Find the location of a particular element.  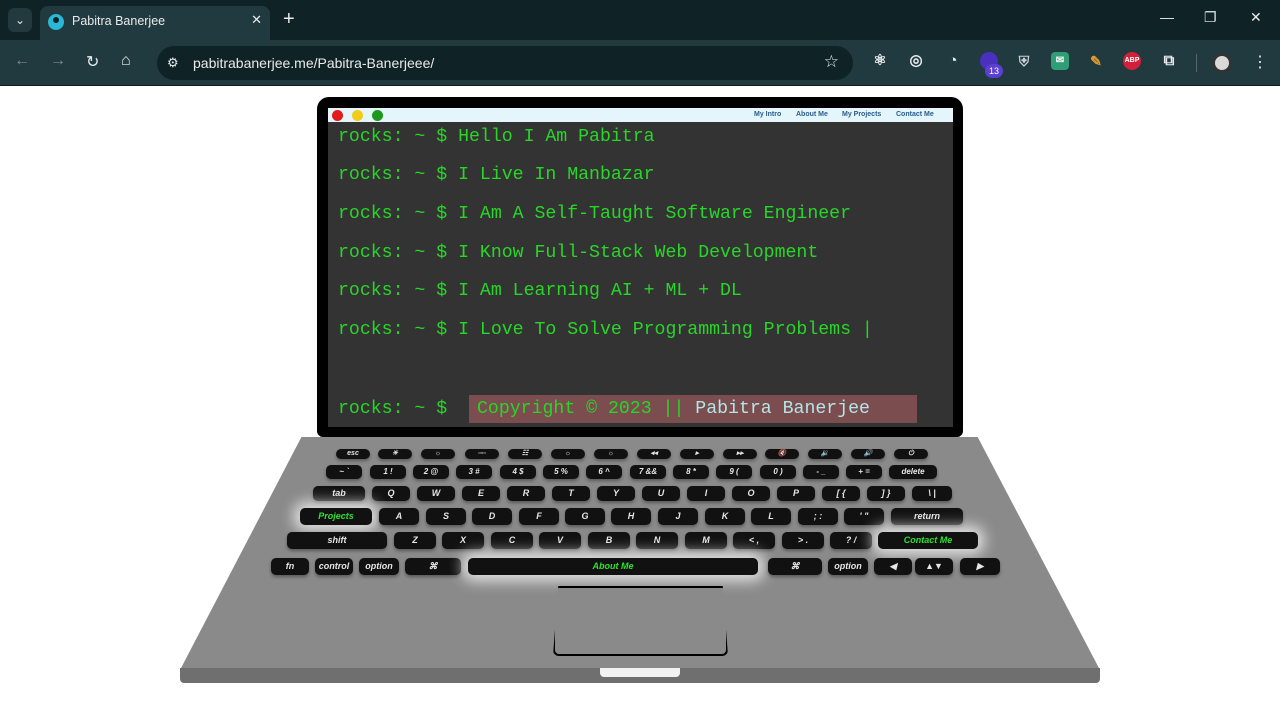

keyboard-key: ▸ is located at coordinates (697, 454).